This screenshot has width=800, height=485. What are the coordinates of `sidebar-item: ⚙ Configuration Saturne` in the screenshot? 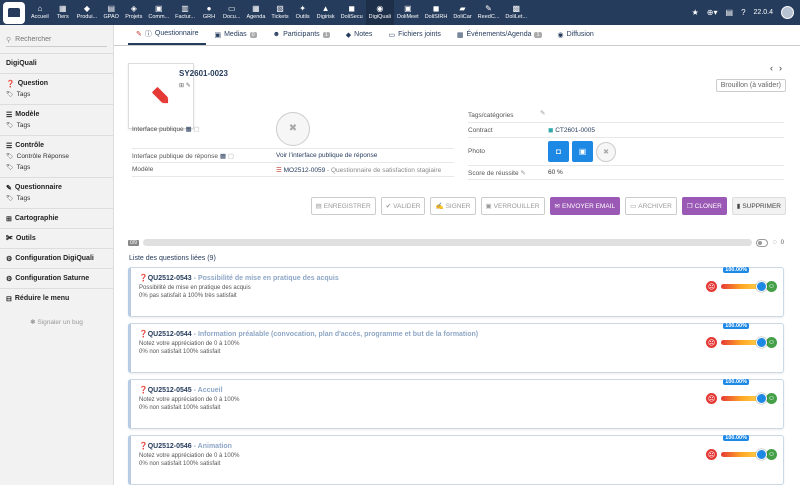 It's located at (56, 278).